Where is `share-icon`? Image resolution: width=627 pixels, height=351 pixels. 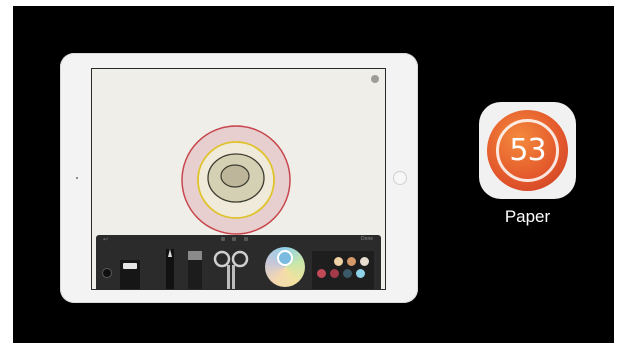
share-icon is located at coordinates (246, 239).